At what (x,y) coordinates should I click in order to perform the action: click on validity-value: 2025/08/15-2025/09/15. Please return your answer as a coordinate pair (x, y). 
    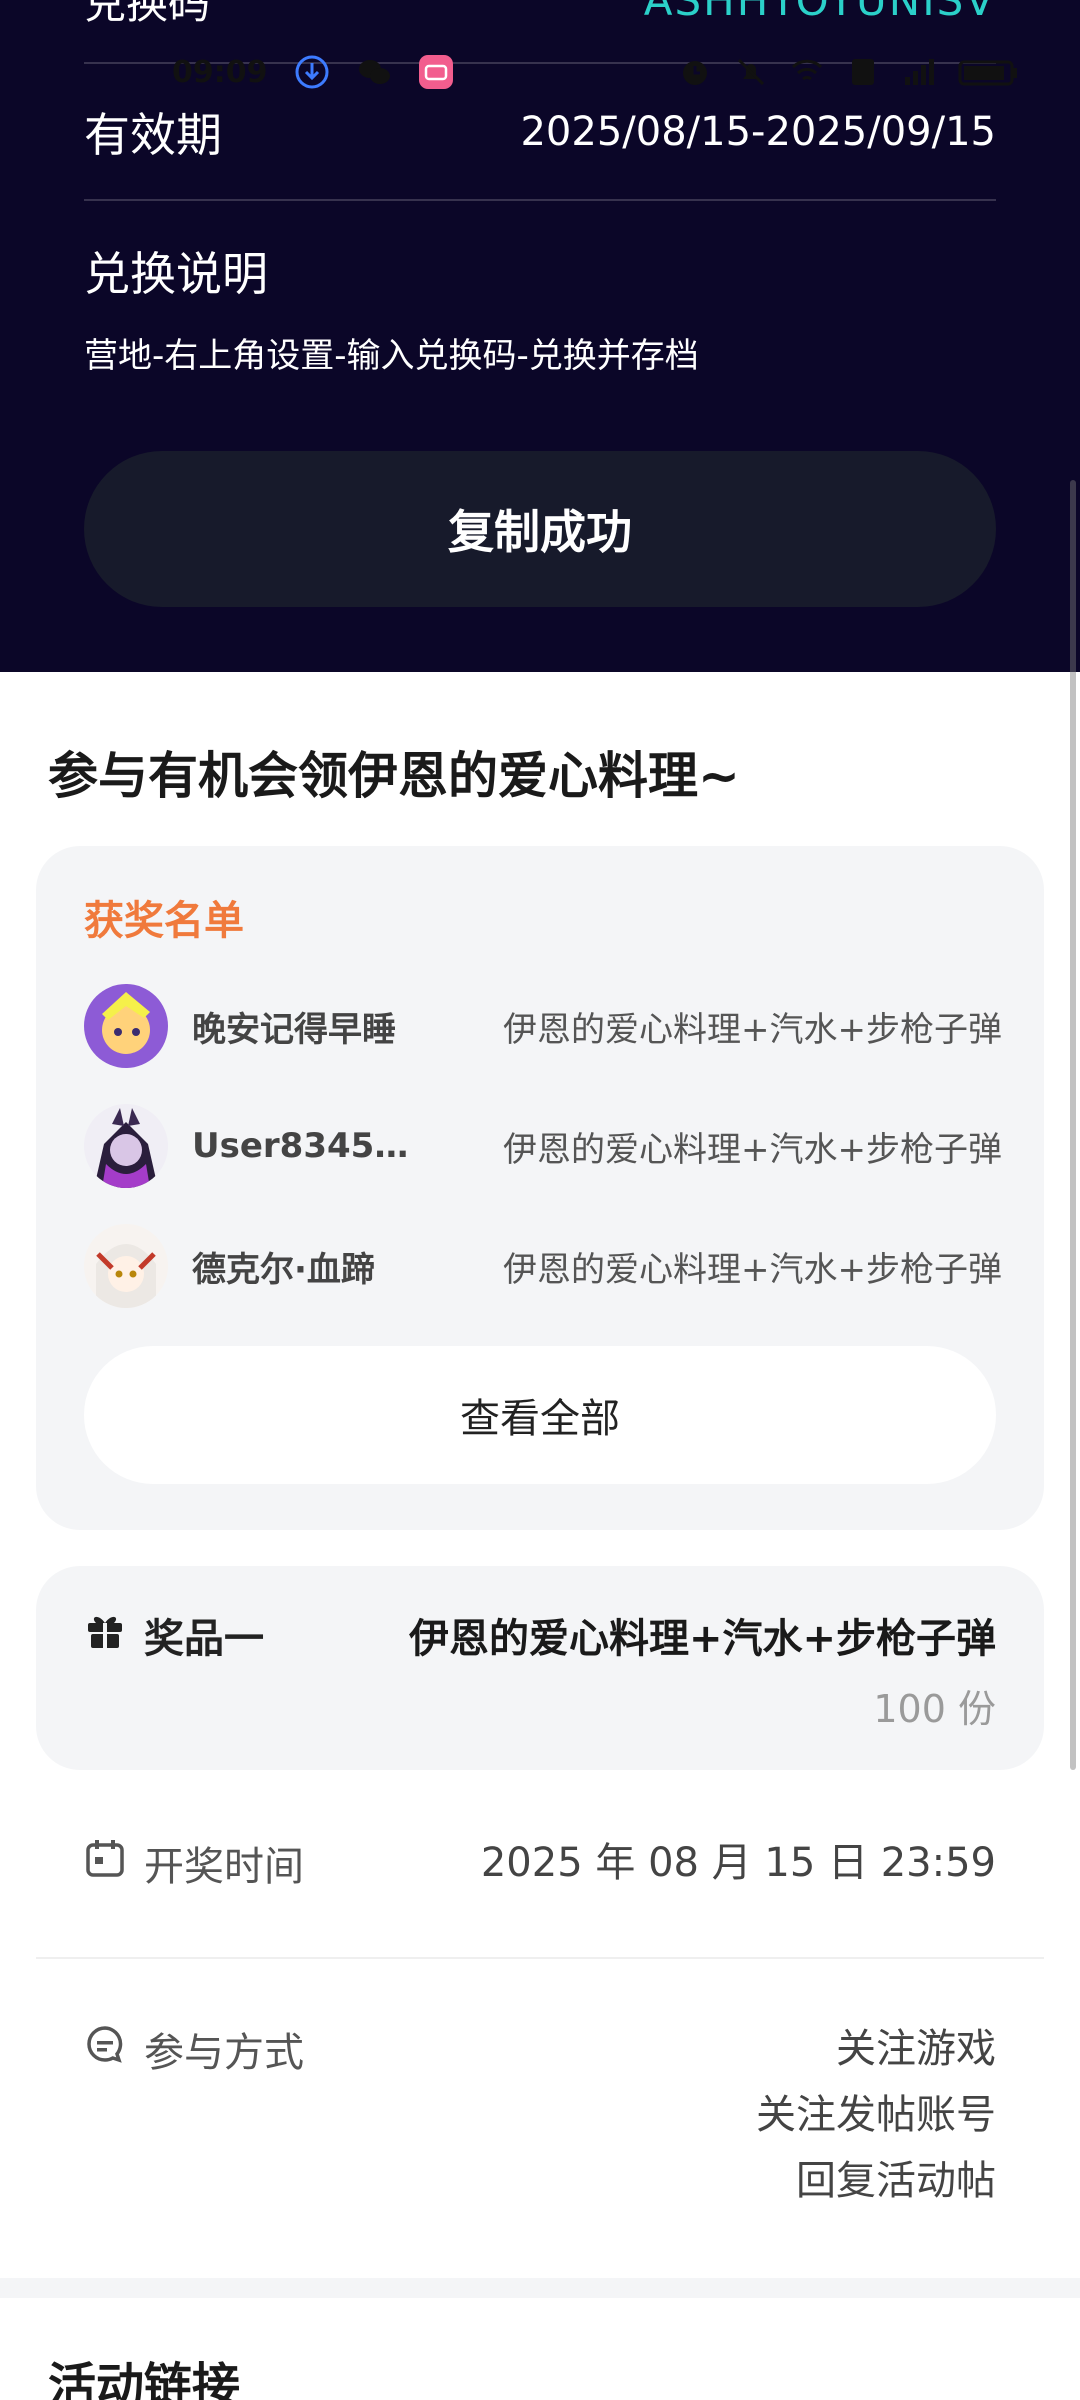
    Looking at the image, I should click on (758, 132).